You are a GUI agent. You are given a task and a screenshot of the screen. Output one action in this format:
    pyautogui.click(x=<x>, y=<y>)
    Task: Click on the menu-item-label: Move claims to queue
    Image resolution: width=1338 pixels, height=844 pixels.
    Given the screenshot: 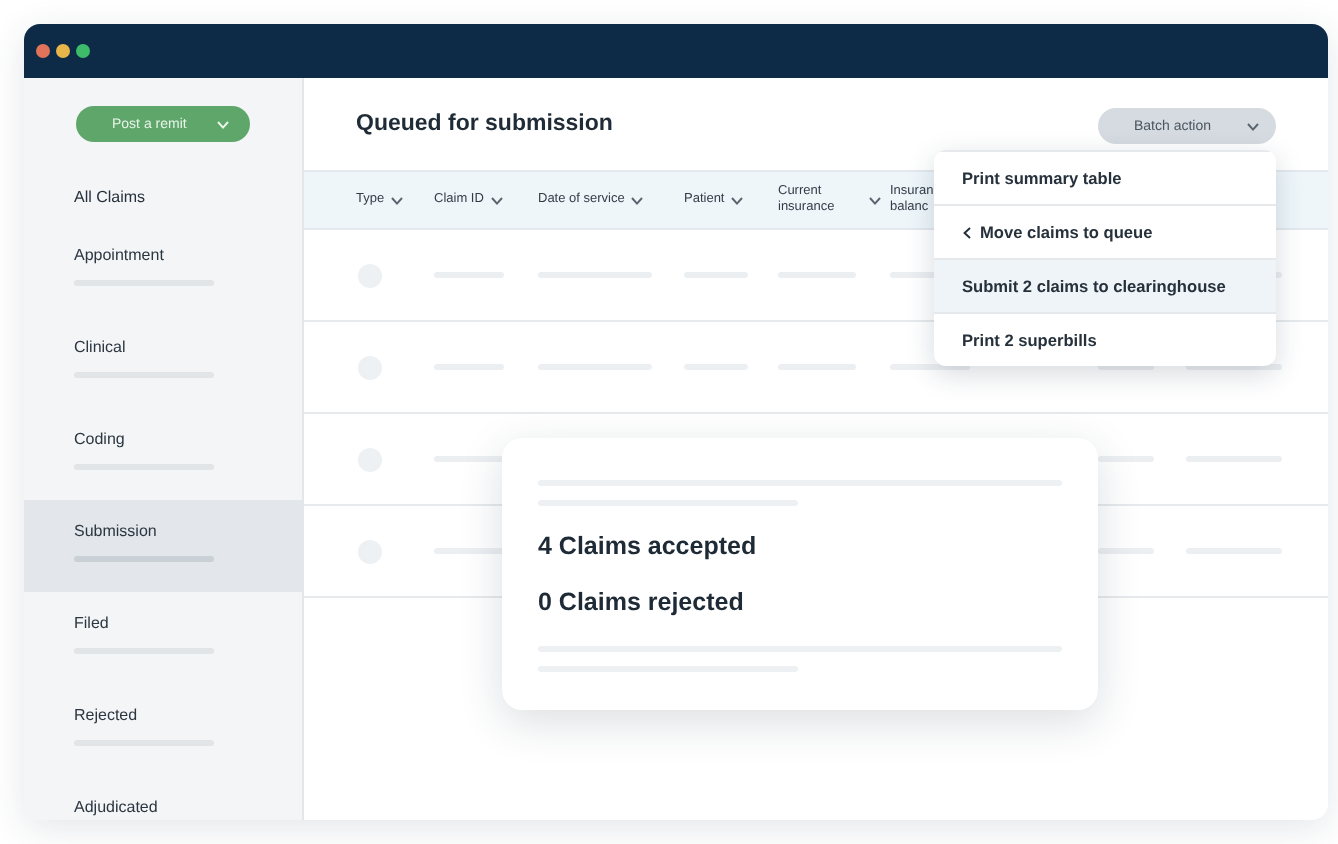 What is the action you would take?
    pyautogui.click(x=1066, y=232)
    